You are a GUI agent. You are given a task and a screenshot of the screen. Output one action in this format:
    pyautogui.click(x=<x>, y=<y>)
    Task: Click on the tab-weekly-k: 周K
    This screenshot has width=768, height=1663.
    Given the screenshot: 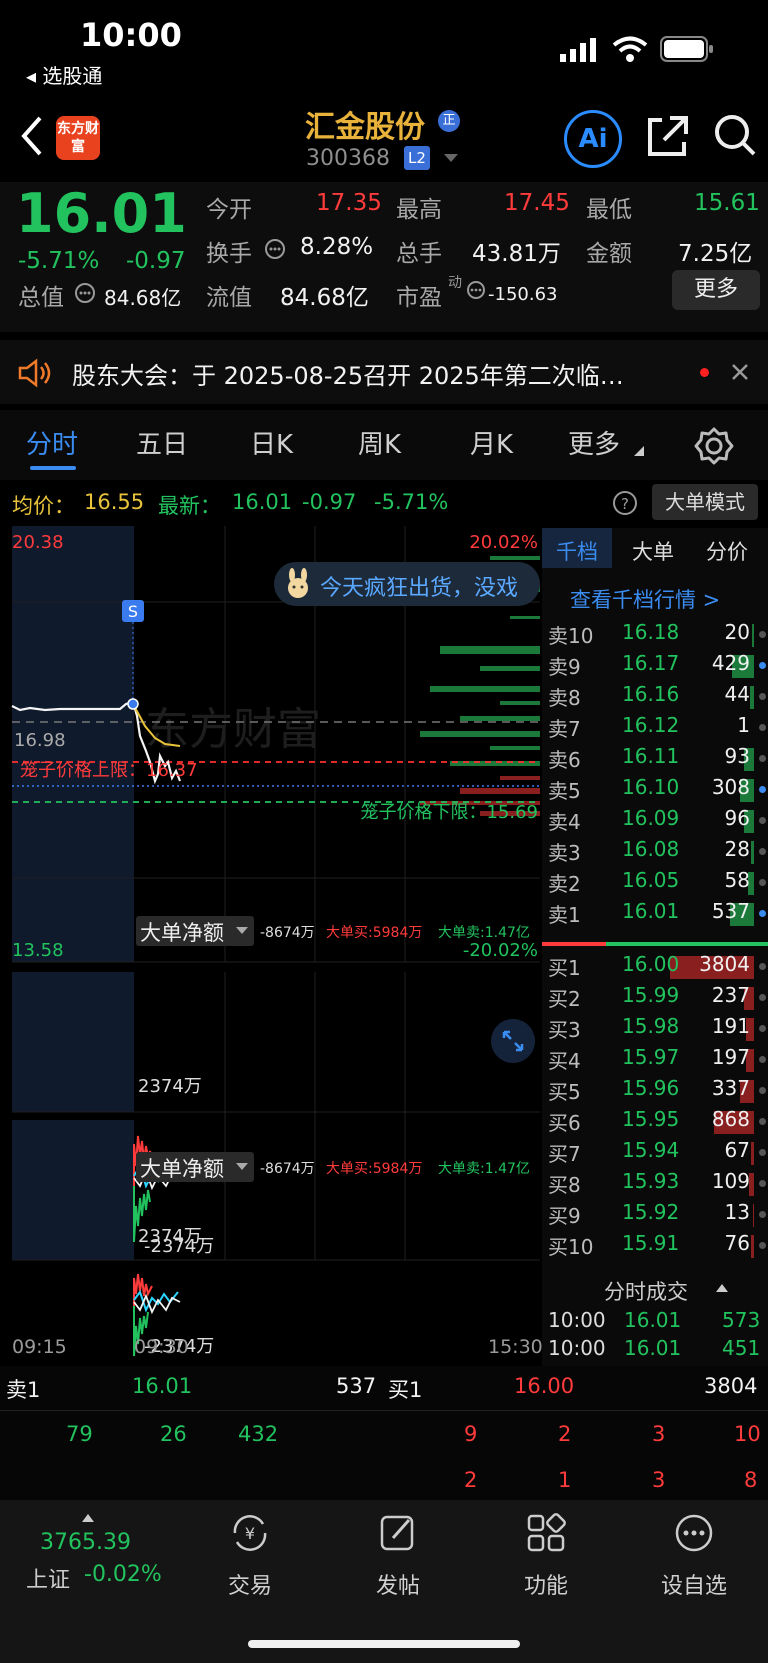 What is the action you would take?
    pyautogui.click(x=379, y=442)
    